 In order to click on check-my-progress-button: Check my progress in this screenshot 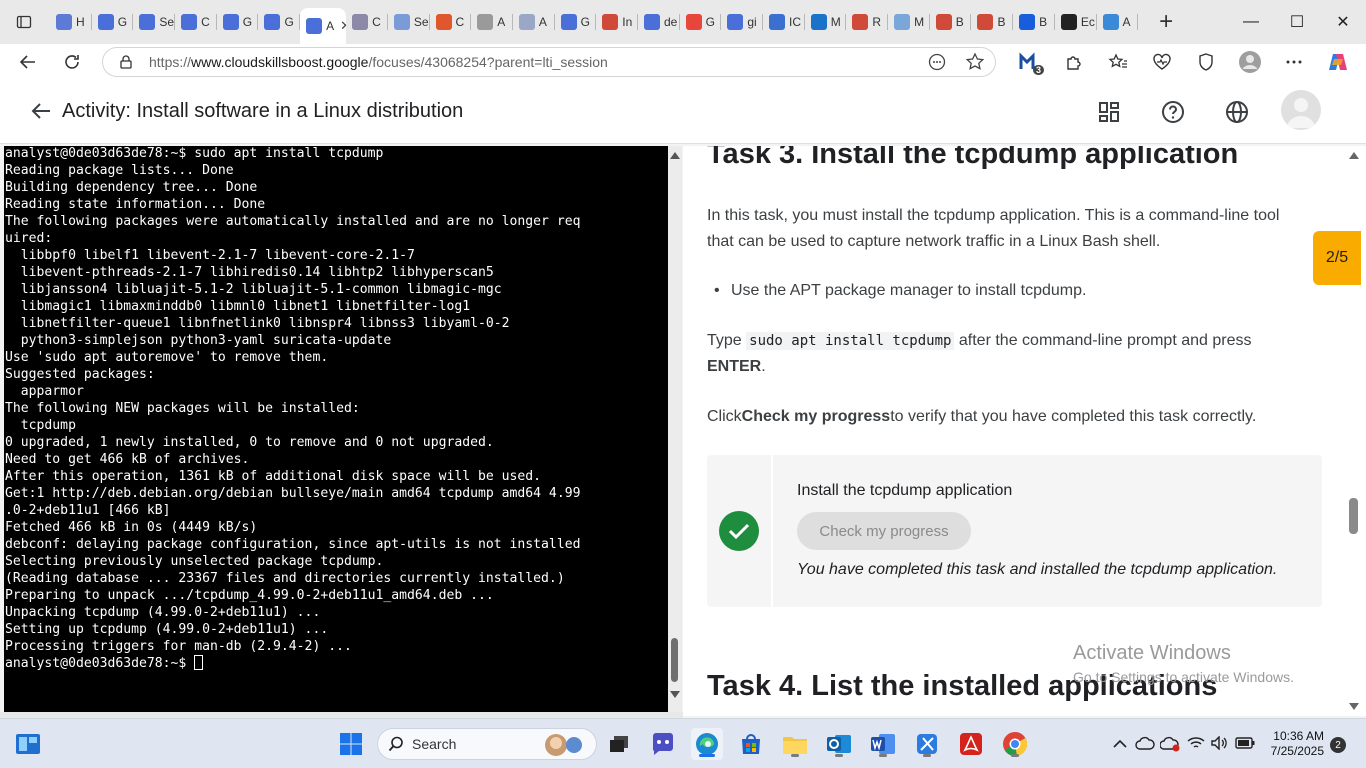, I will do `click(884, 531)`.